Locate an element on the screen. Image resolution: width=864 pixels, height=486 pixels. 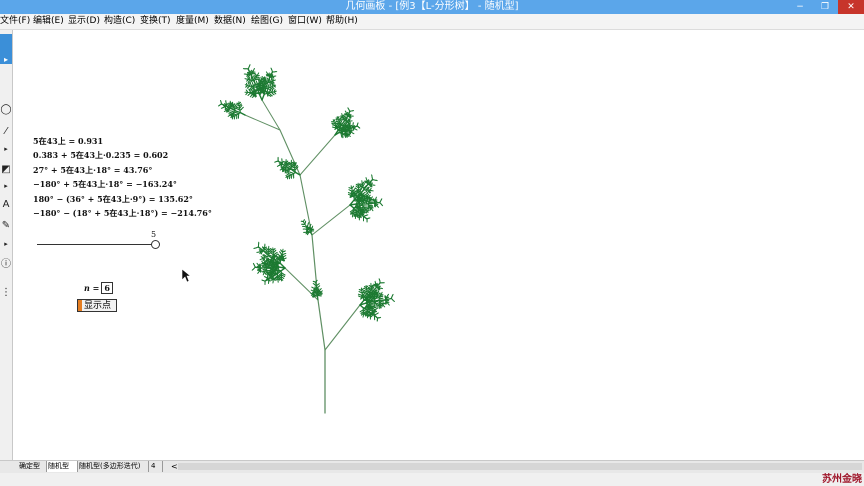
tab-deterministic: 确定型 is located at coordinates (32, 466).